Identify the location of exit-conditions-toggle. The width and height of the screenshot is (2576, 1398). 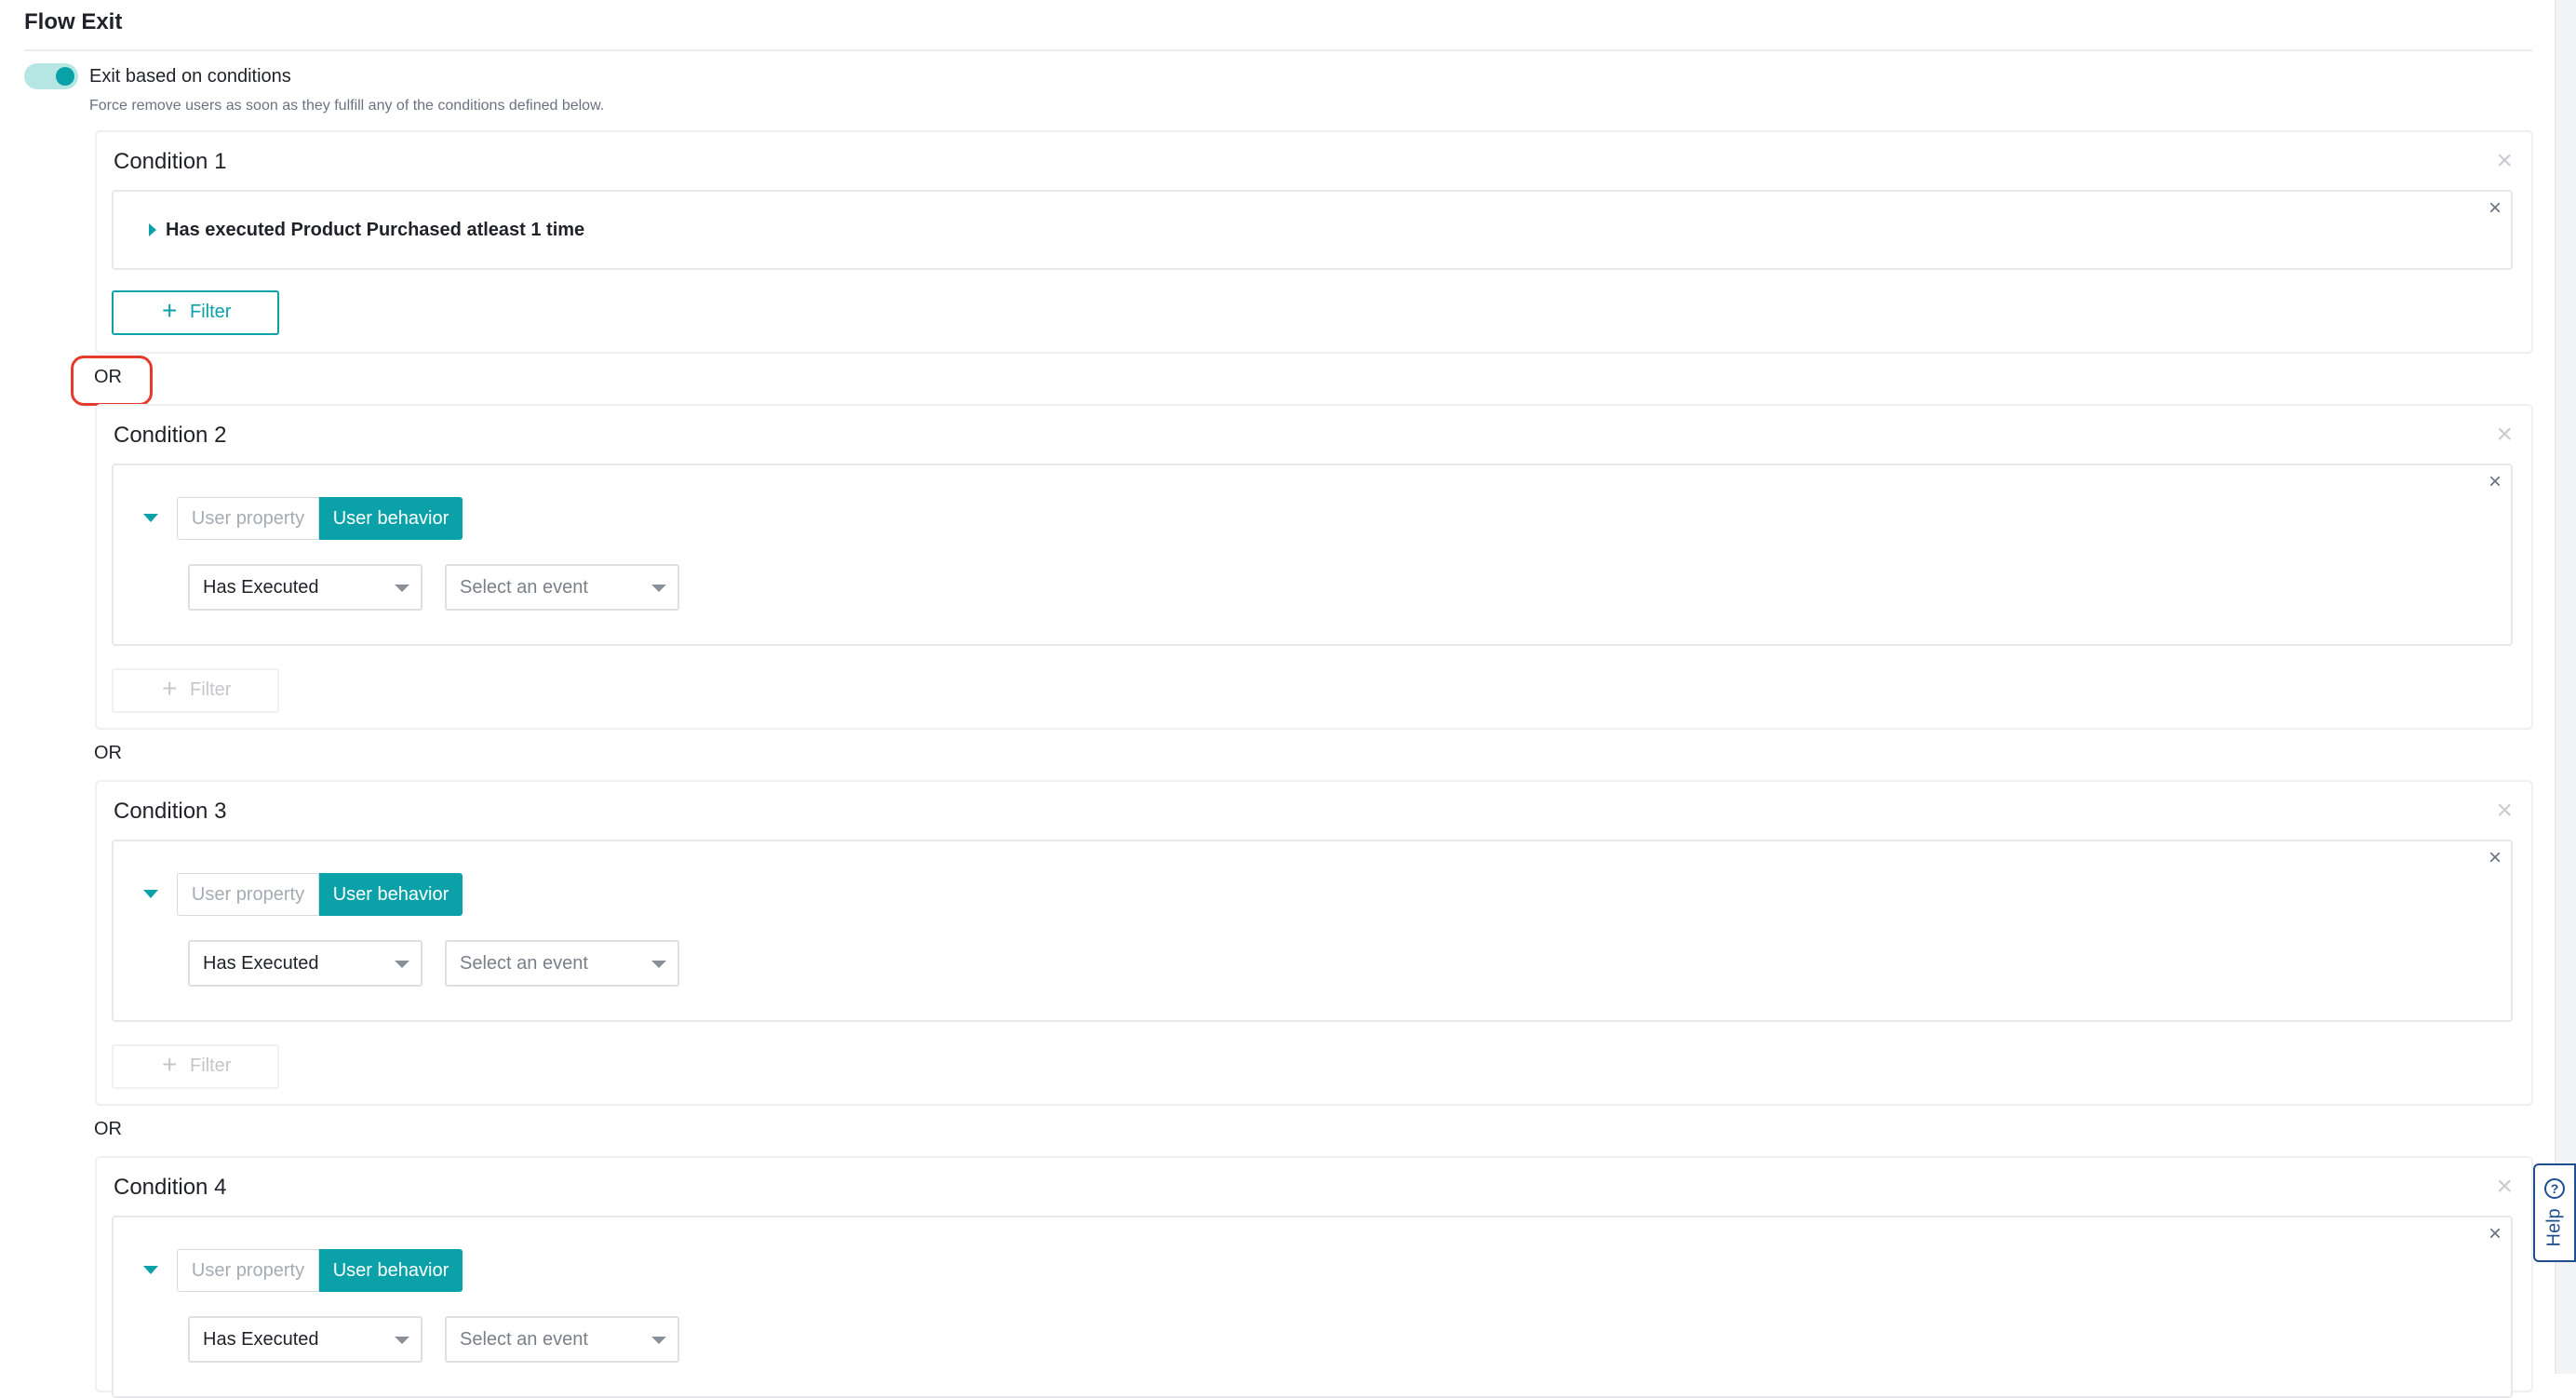
(51, 76).